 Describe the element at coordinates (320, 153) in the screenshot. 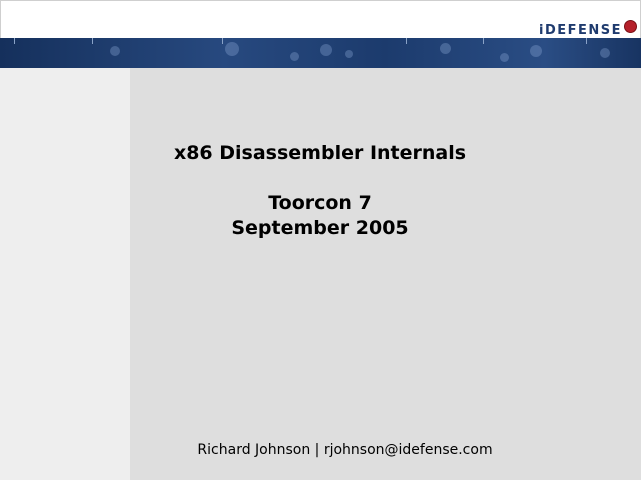

I see `slide-title: x86 Disassembler Internals` at that location.